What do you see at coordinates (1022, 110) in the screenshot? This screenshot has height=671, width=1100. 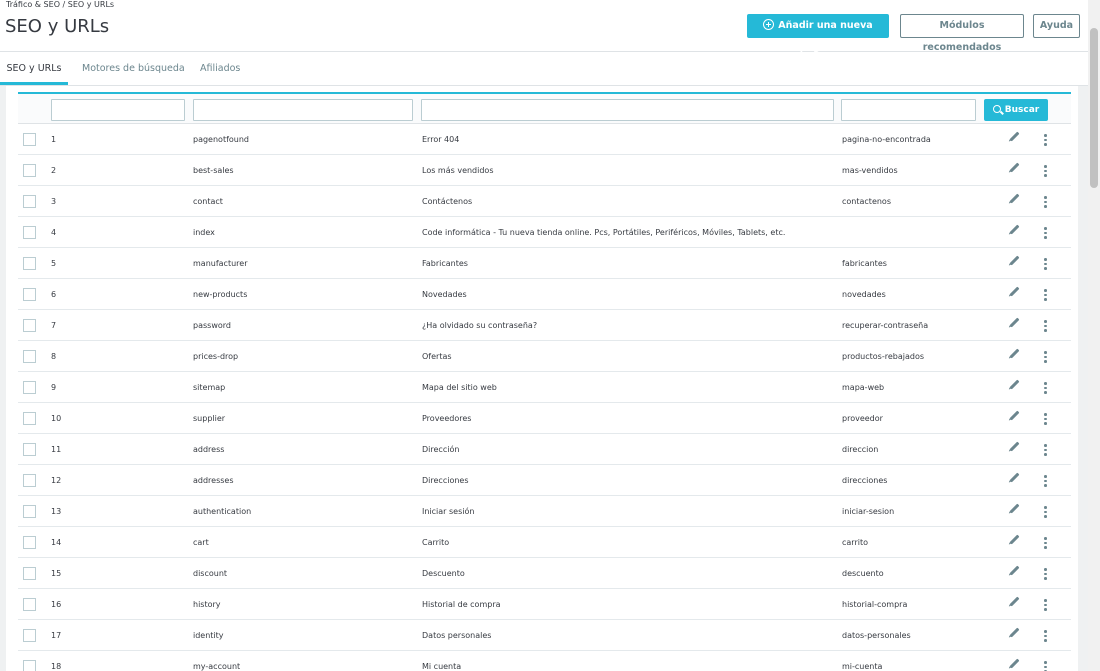 I see `search-button-label: Buscar` at bounding box center [1022, 110].